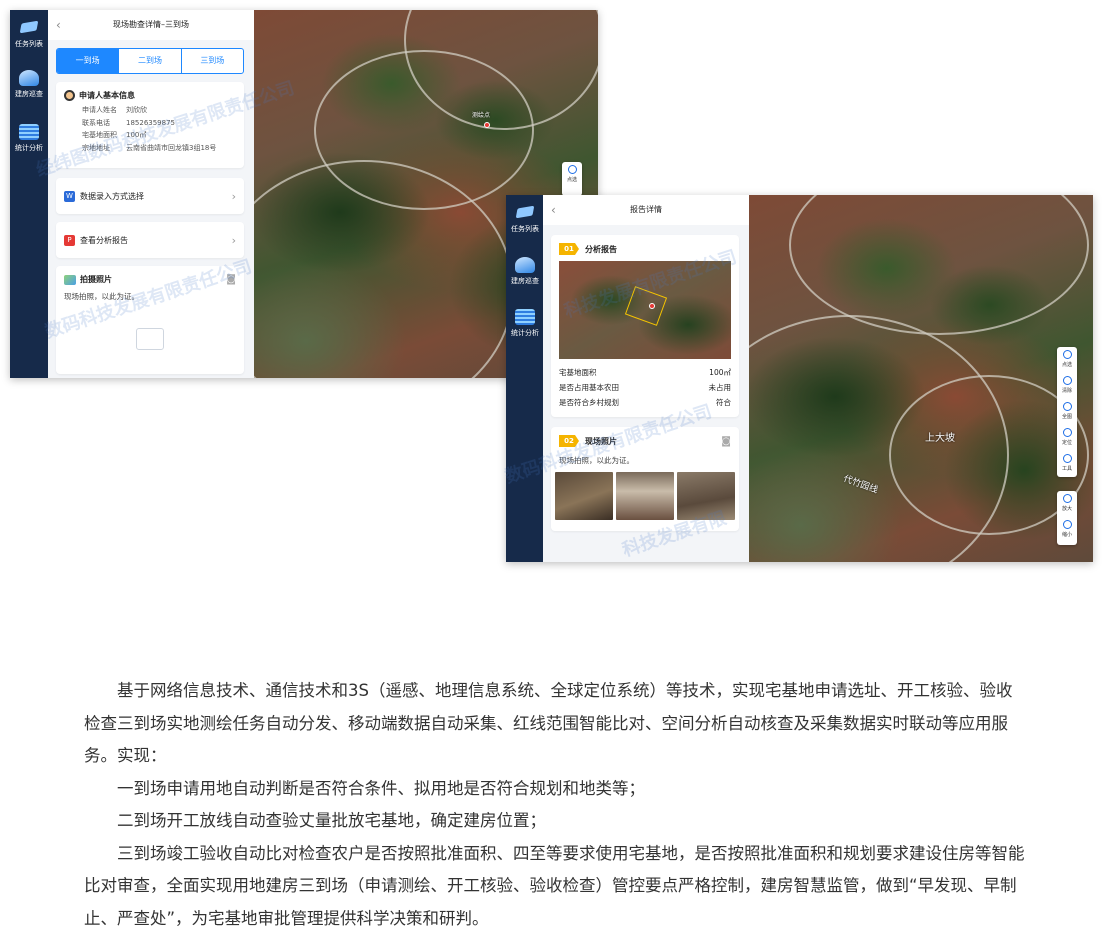 The width and height of the screenshot is (1112, 949). I want to click on place-label: 上大坡, so click(940, 438).